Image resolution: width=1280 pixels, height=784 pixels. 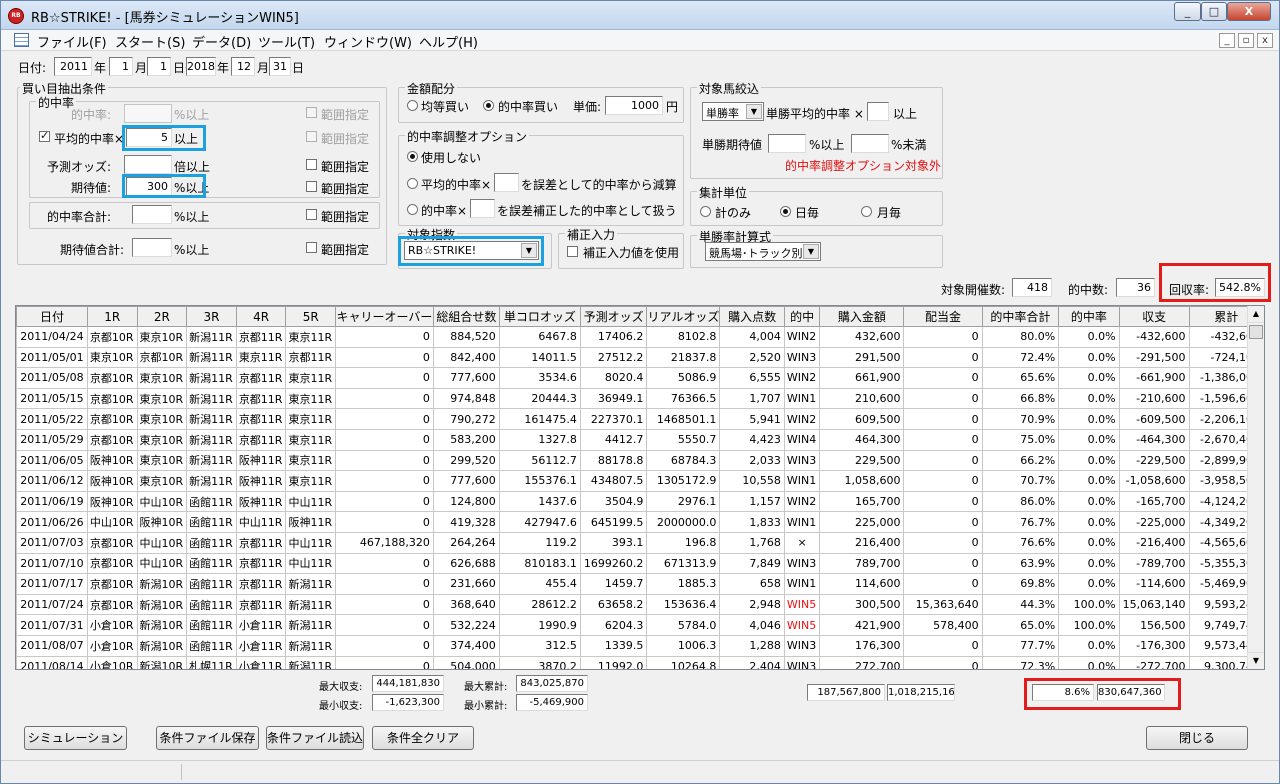 I want to click on column-header: 的中率, so click(x=1089, y=316).